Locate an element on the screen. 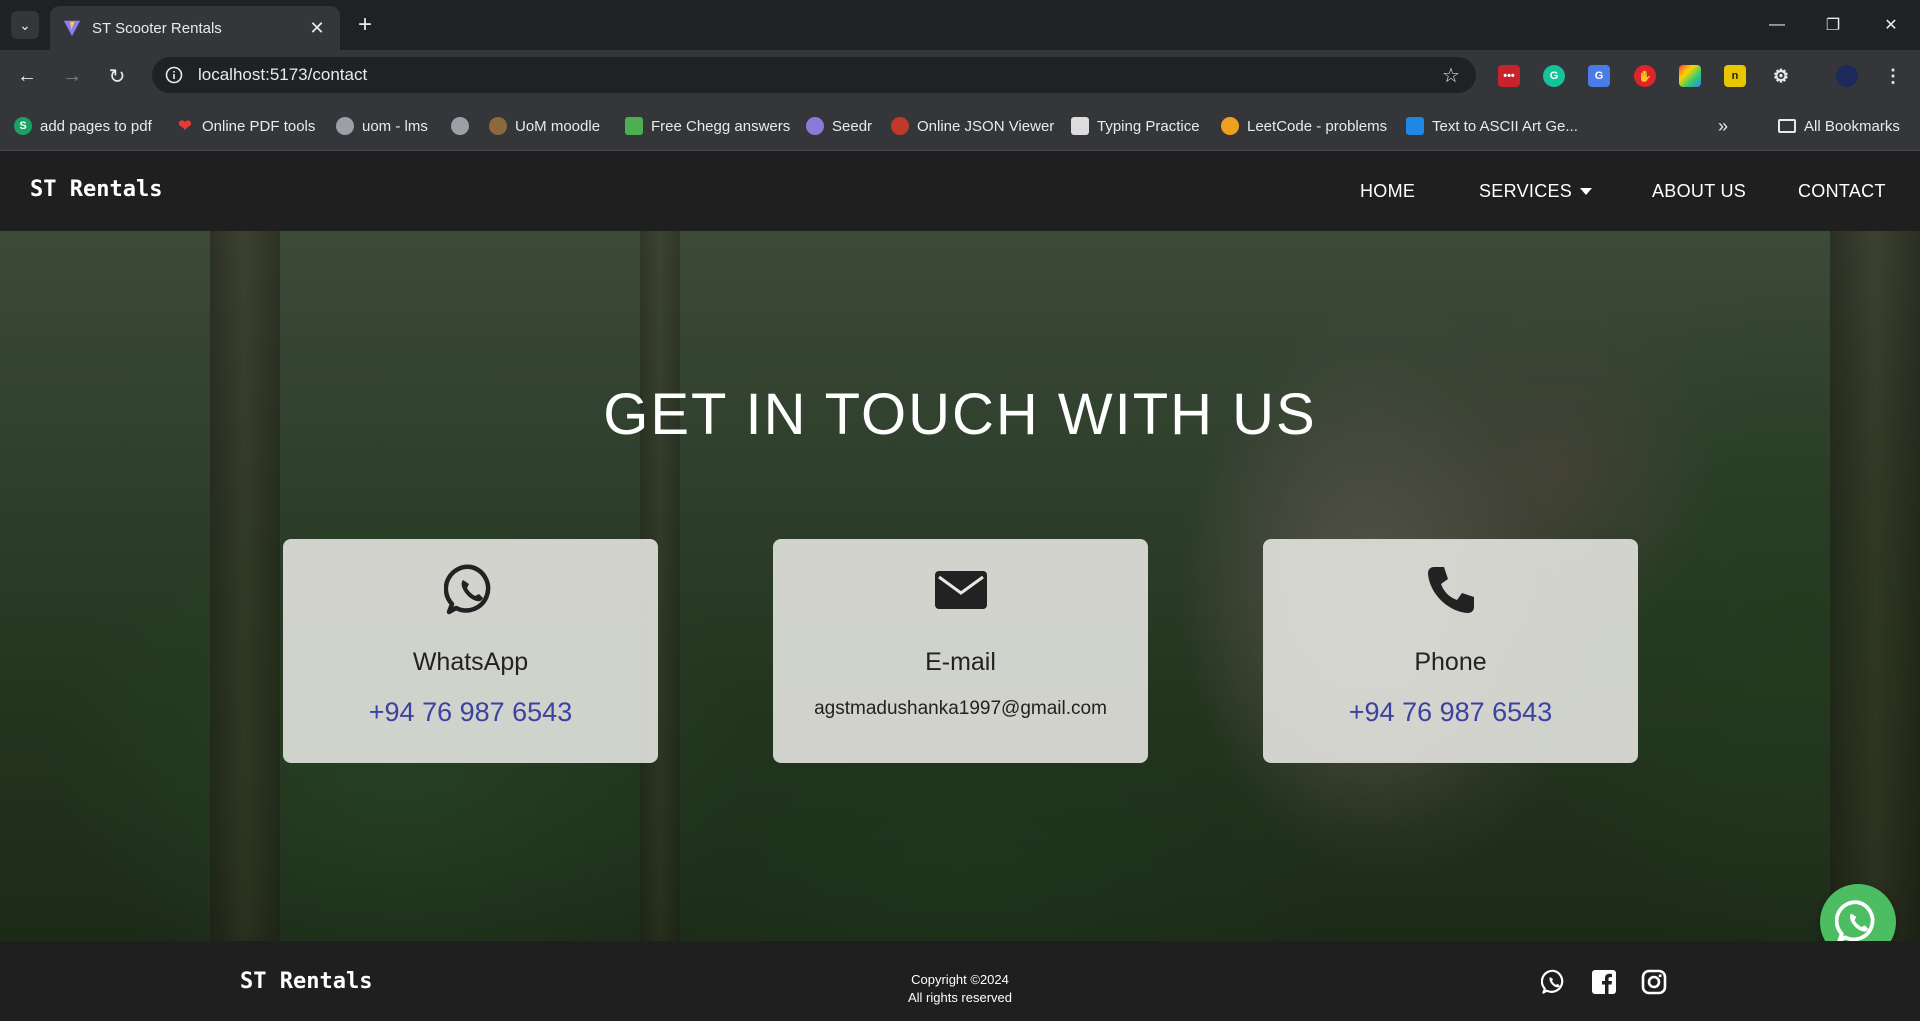  tab-search-button: ⌄ is located at coordinates (25, 25).